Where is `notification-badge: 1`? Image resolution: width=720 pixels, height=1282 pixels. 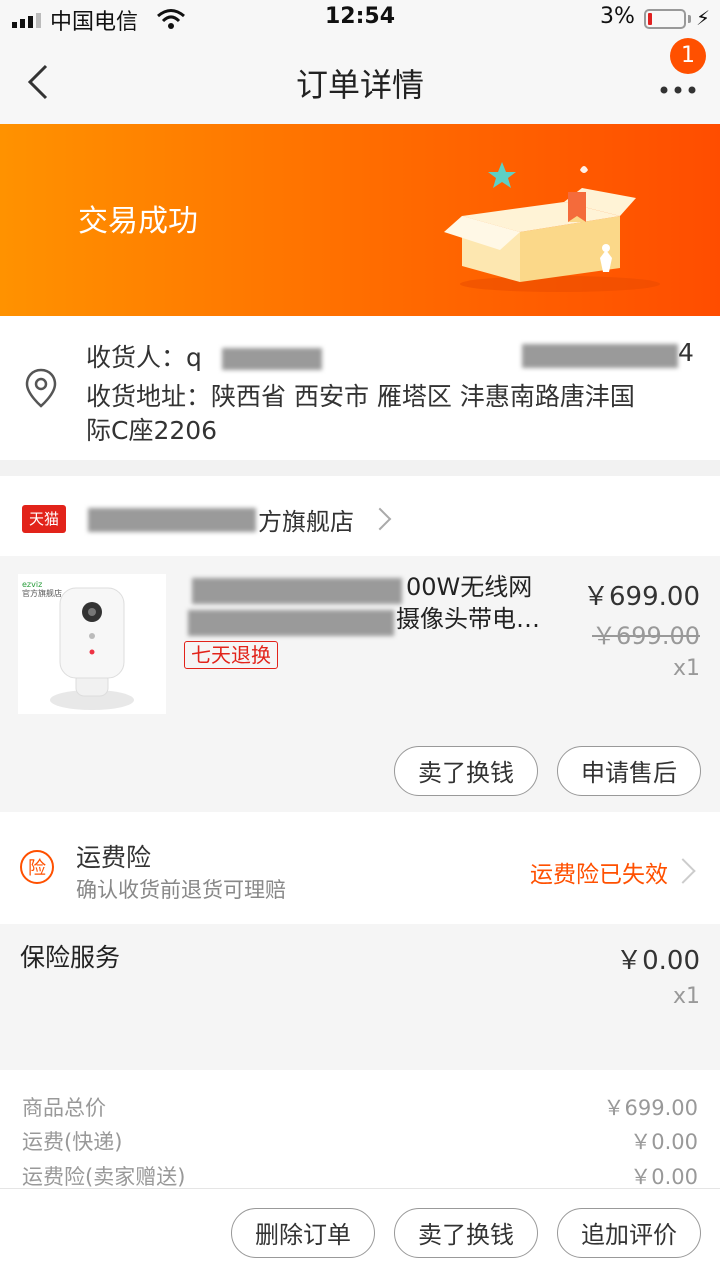 notification-badge: 1 is located at coordinates (688, 56).